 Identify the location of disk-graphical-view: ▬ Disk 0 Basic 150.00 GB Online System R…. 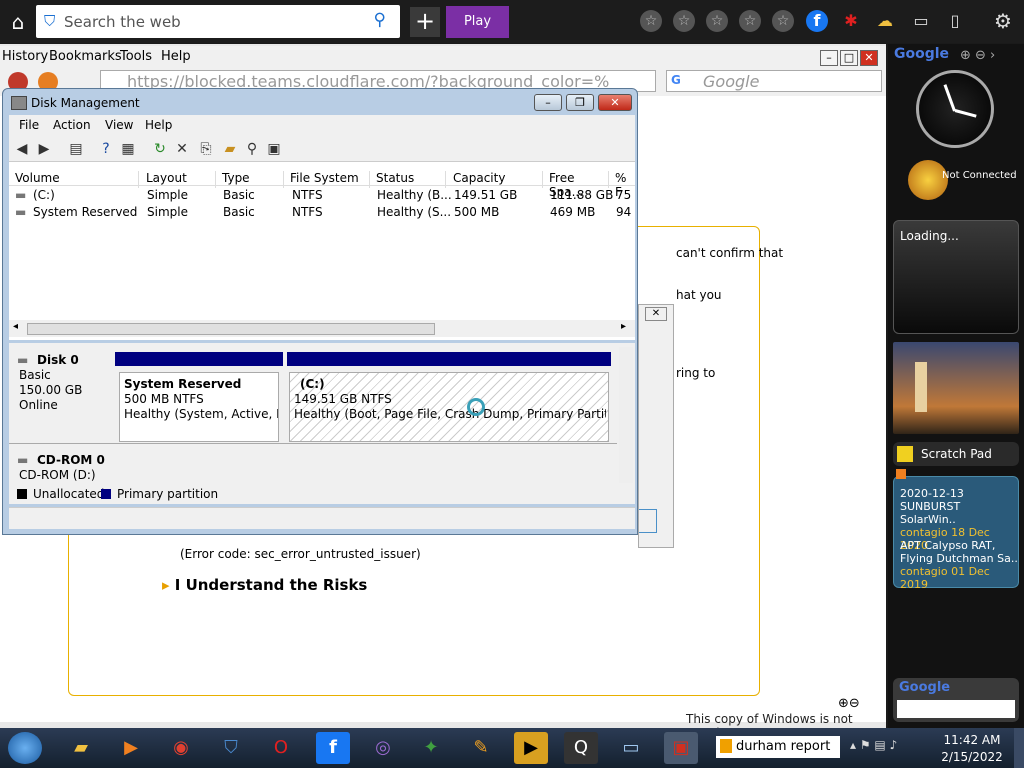
(322, 416).